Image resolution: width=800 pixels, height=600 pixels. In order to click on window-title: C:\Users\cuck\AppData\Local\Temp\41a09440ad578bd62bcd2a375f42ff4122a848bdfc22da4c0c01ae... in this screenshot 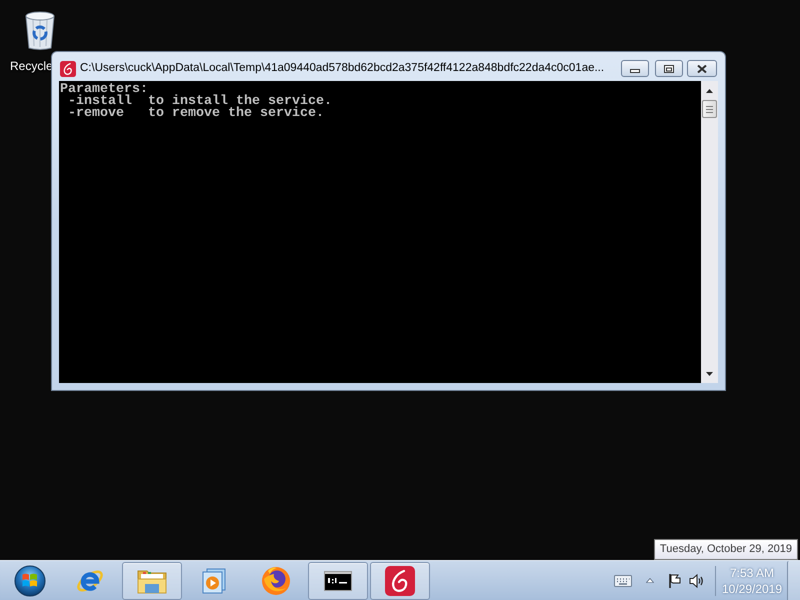, I will do `click(342, 68)`.